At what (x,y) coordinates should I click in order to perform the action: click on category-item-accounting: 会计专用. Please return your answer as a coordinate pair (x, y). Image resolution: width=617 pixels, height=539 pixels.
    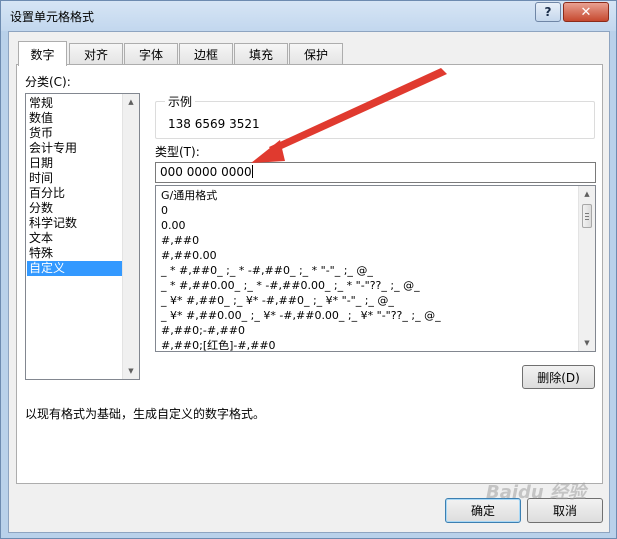
    Looking at the image, I should click on (75, 148).